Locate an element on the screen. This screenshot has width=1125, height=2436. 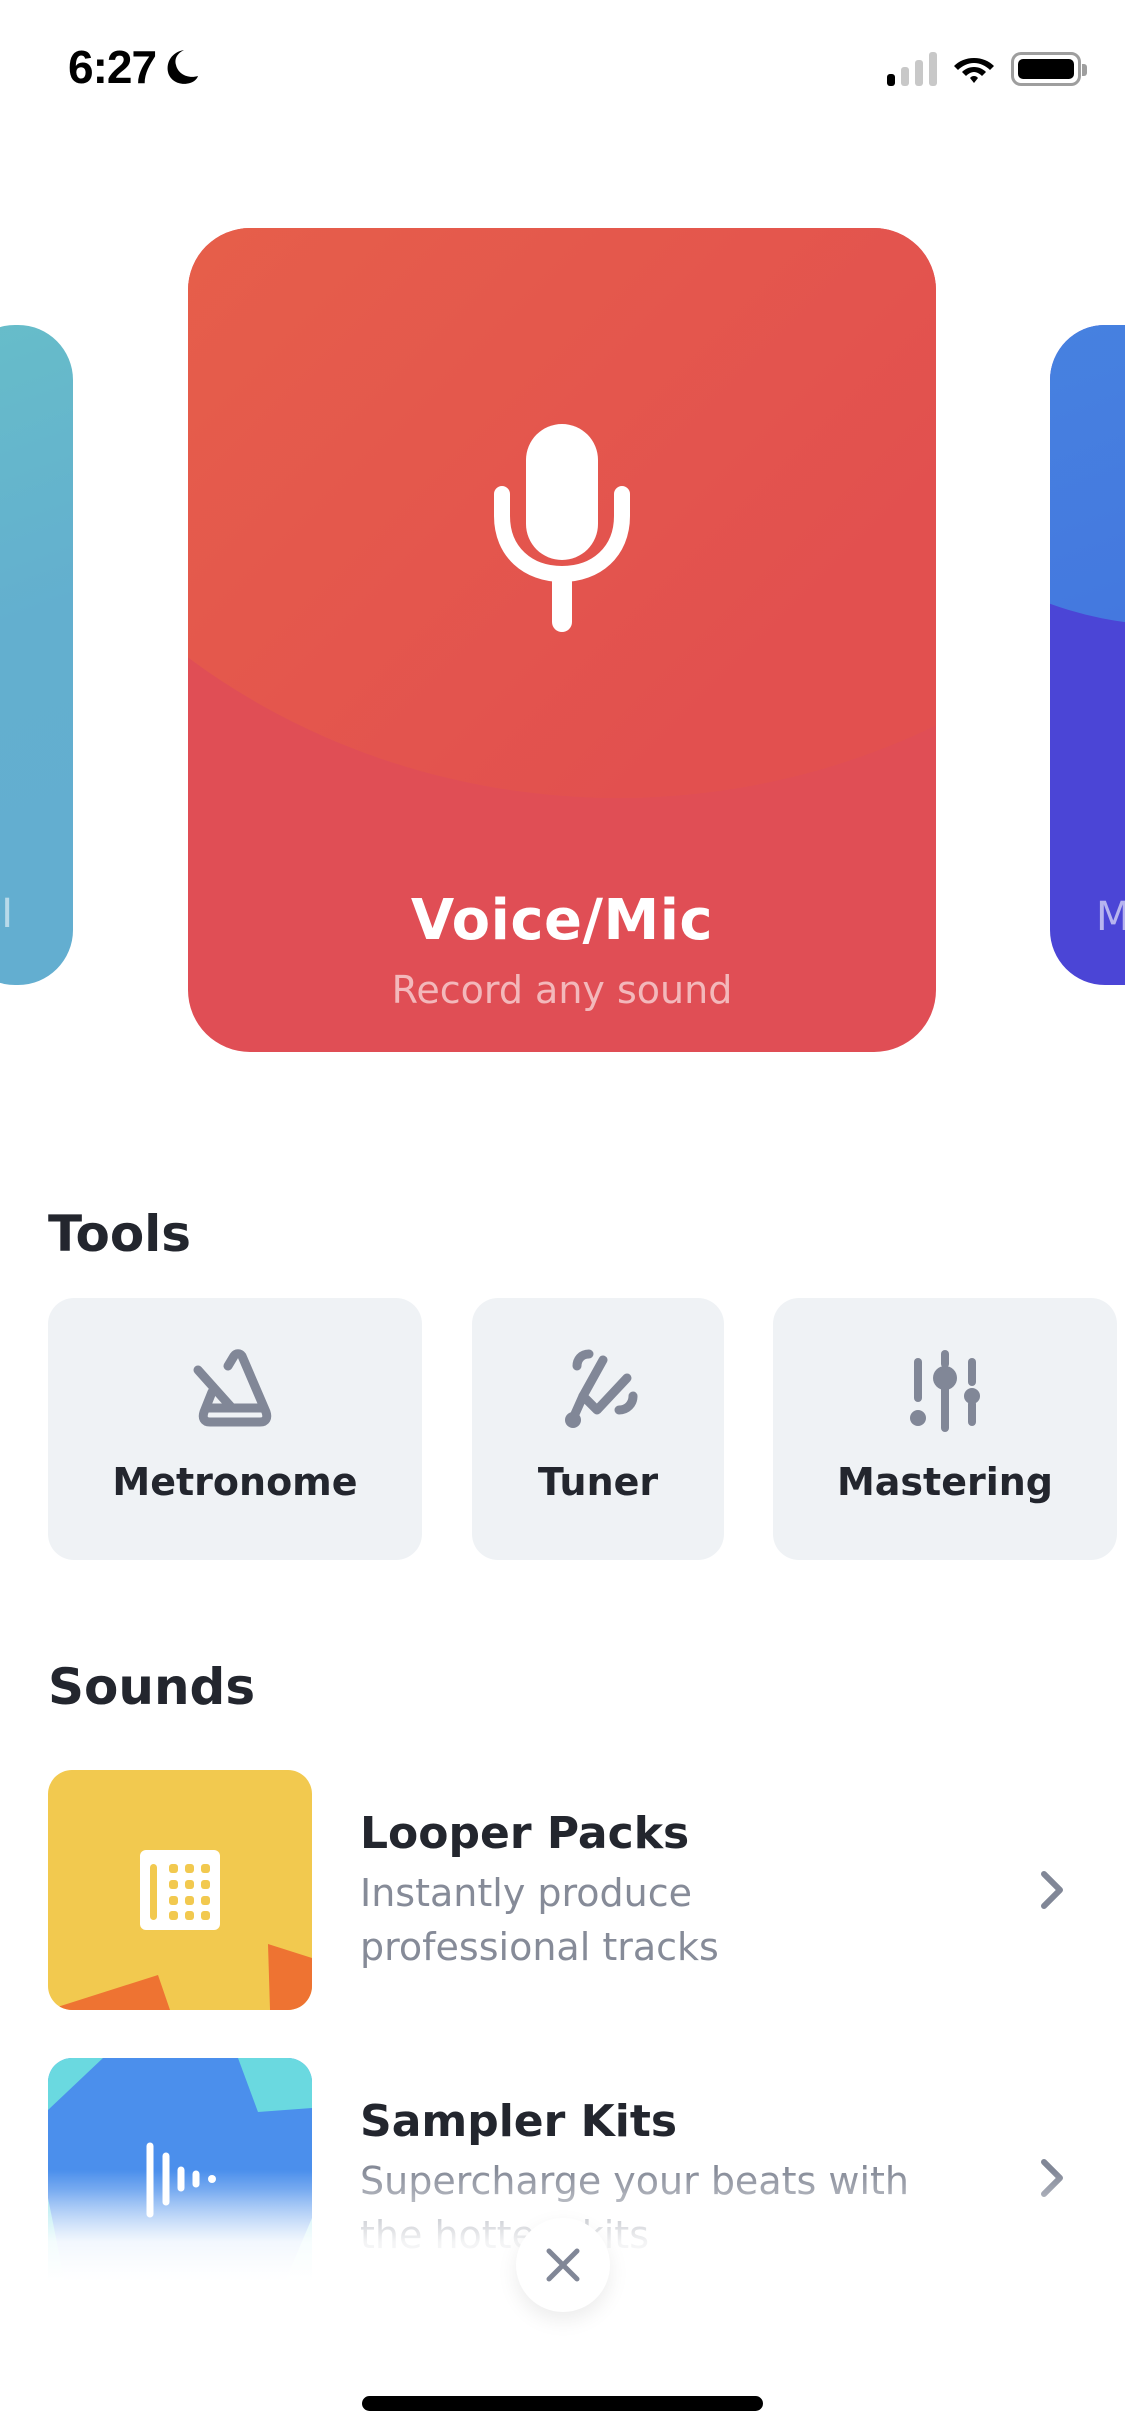
tool-card-metronome: Metronome is located at coordinates (235, 1429).